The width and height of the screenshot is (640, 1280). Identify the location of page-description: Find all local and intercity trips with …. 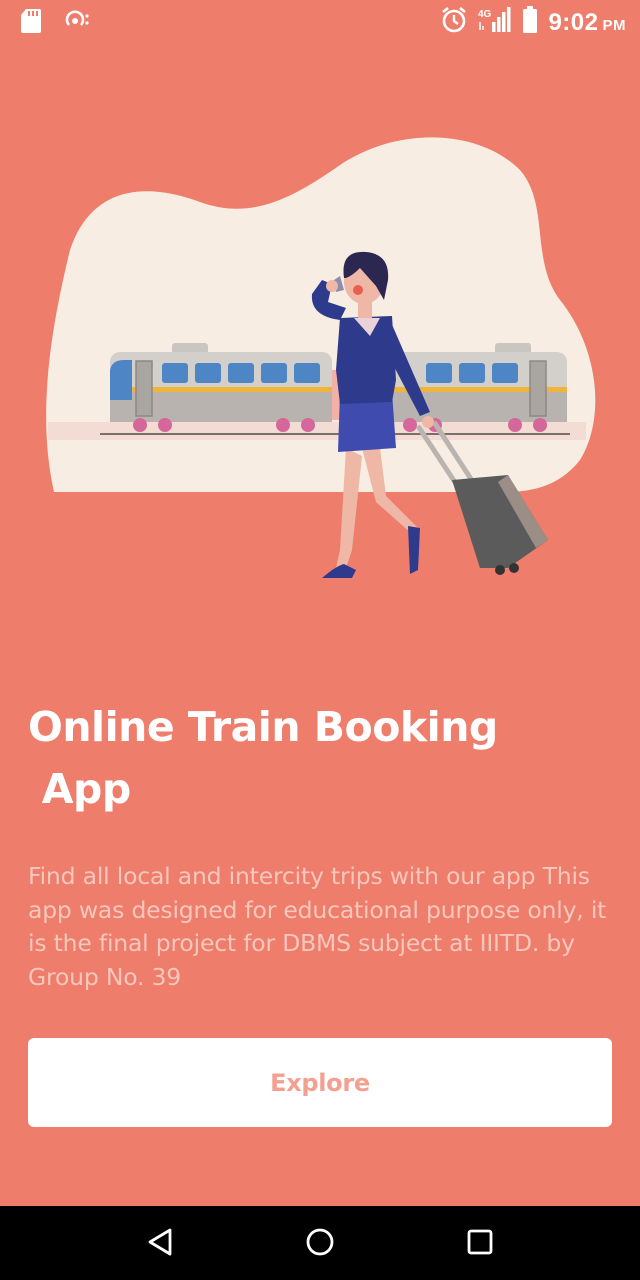
(317, 926).